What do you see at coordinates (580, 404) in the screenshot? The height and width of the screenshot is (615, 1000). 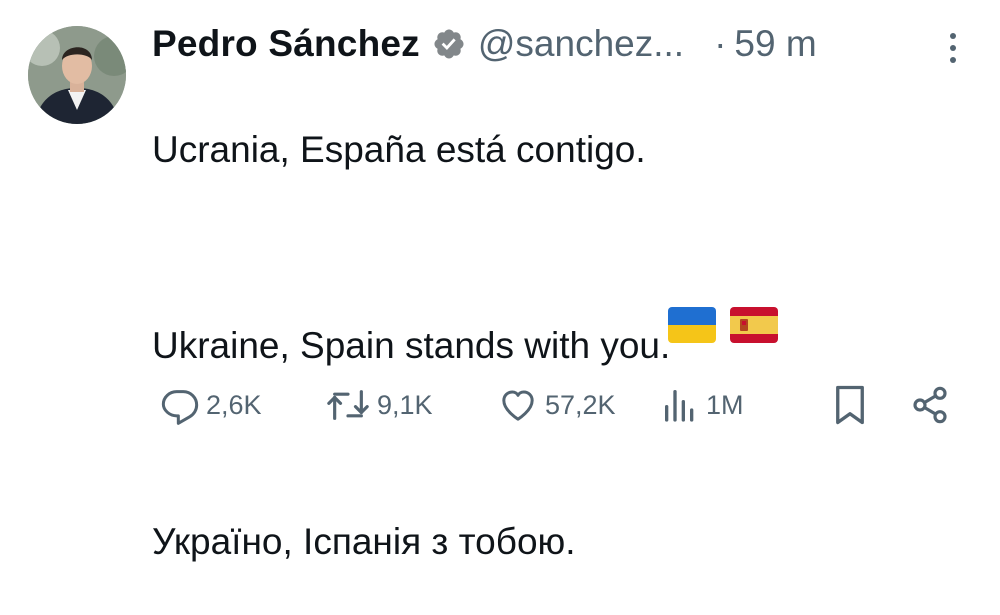 I see `like-count: 57,2K` at bounding box center [580, 404].